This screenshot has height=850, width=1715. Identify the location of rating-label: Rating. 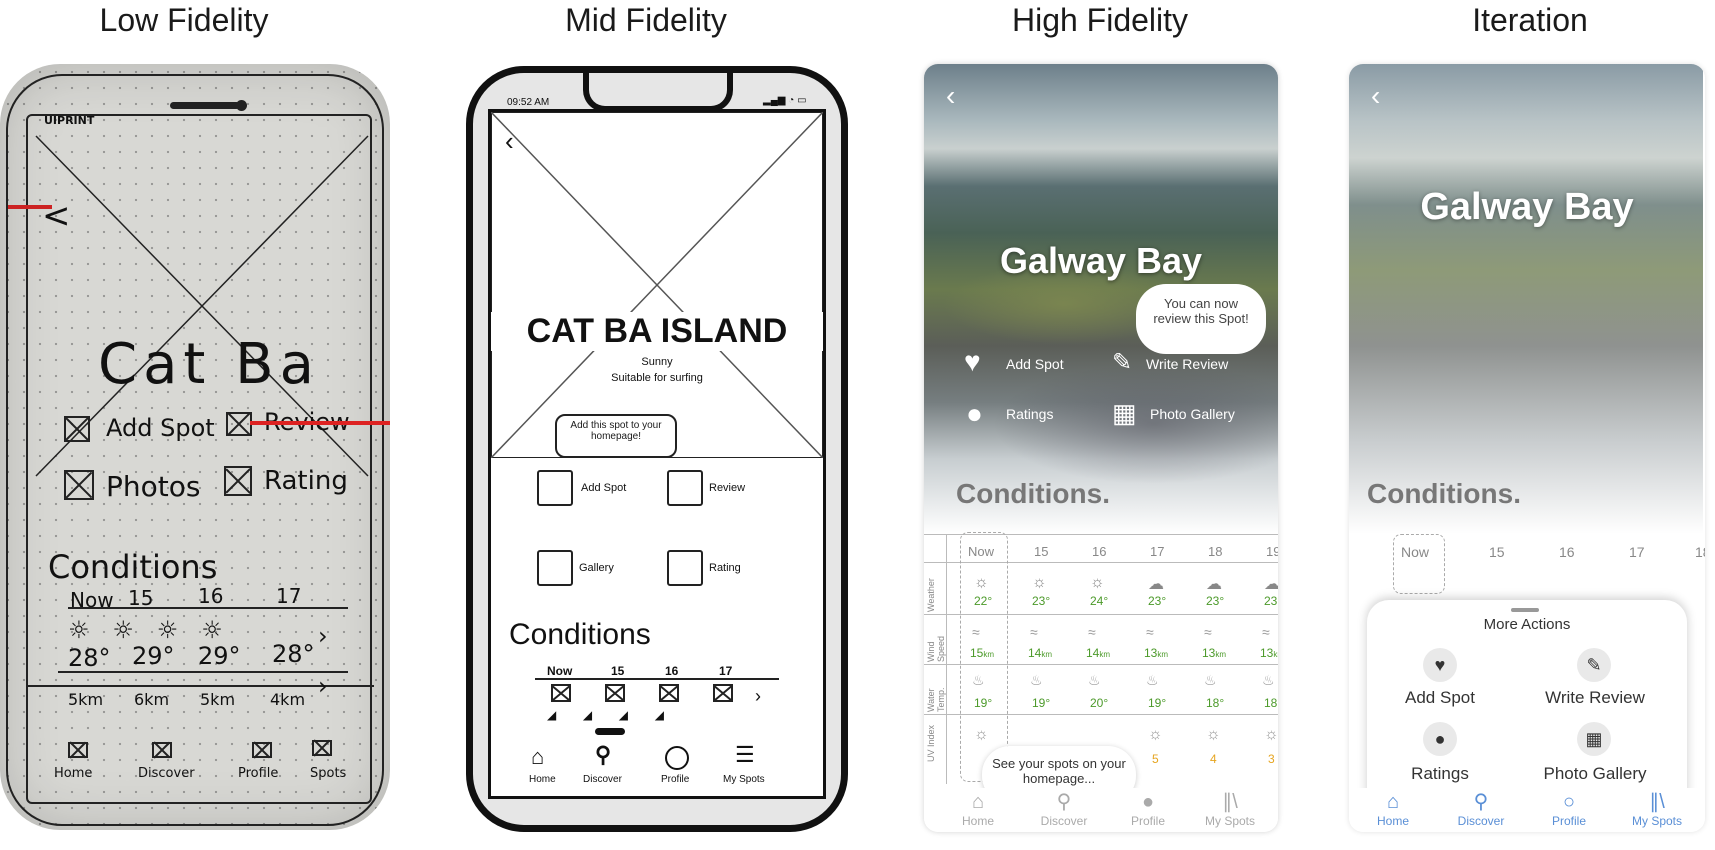
(725, 568).